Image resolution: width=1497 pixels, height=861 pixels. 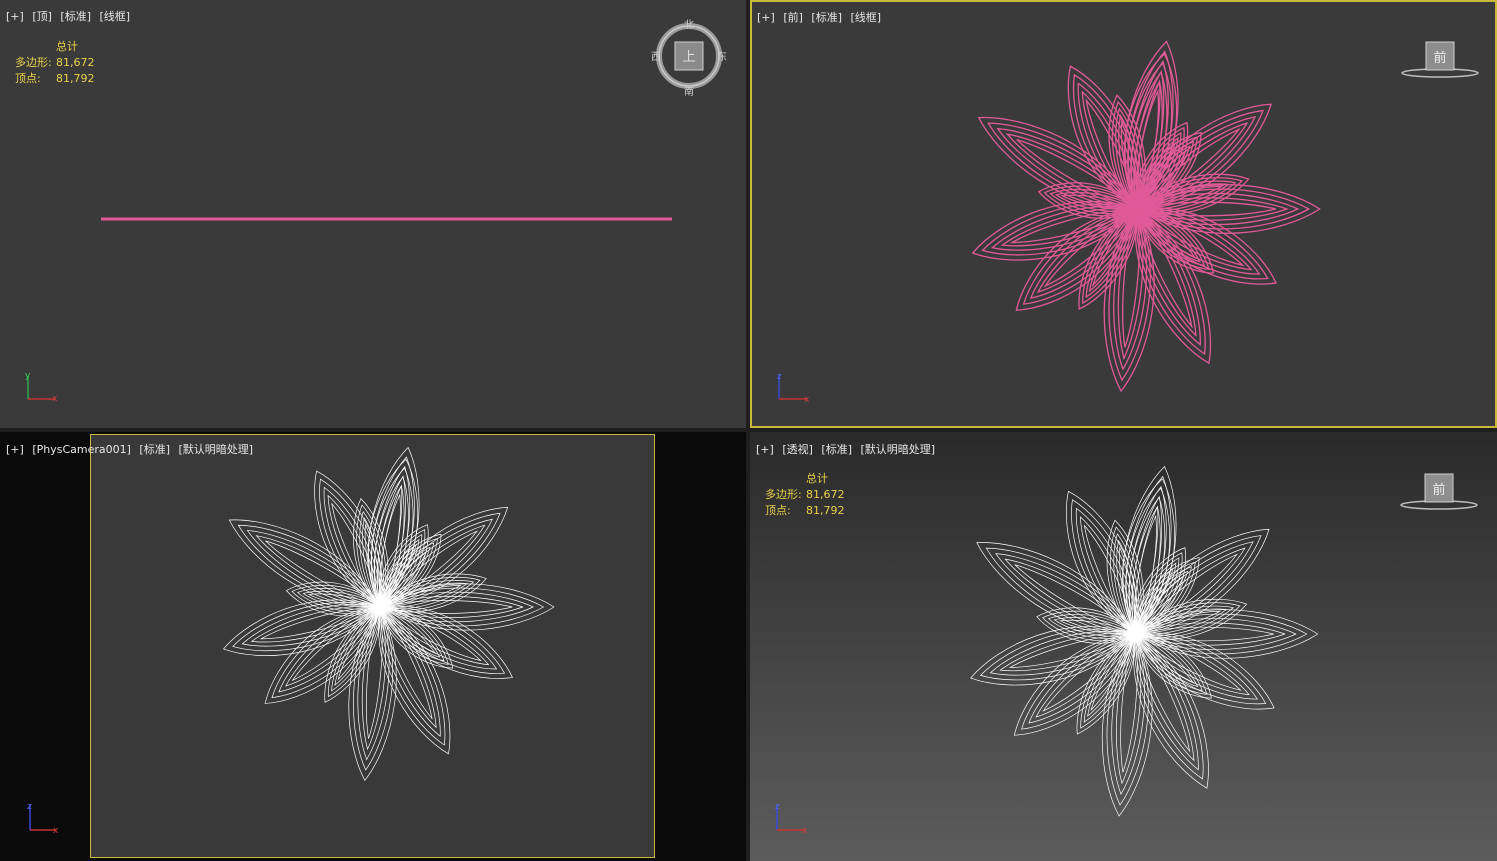 I want to click on flower-front-wireframe, so click(x=1146, y=216).